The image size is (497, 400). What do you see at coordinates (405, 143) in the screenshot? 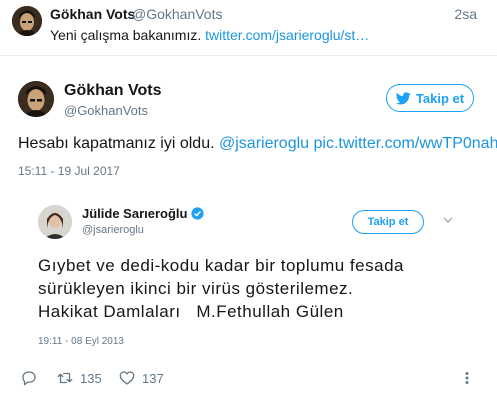
I see `pic-link: pic.twitter.com/wwTP0nahsn` at bounding box center [405, 143].